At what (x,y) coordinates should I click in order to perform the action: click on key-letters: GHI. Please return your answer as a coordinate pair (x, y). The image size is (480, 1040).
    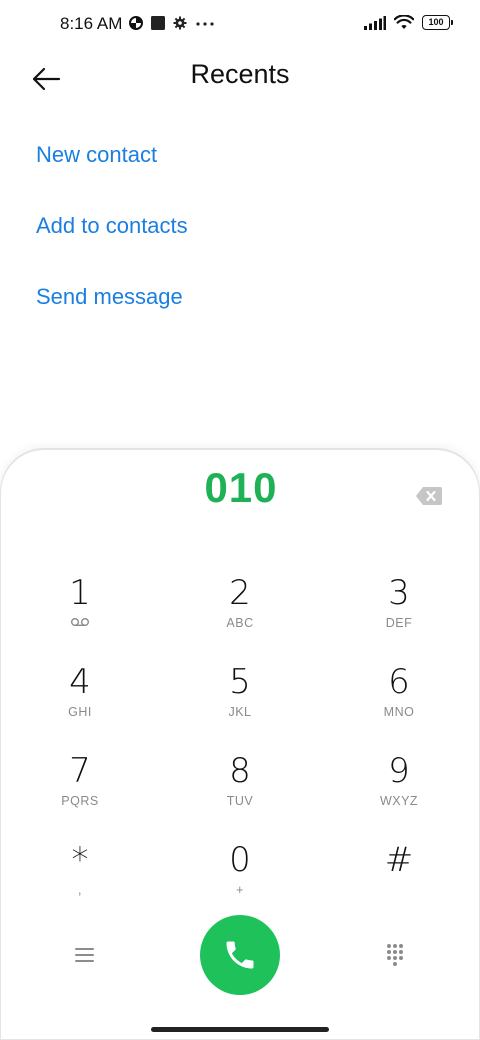
    Looking at the image, I should click on (80, 712).